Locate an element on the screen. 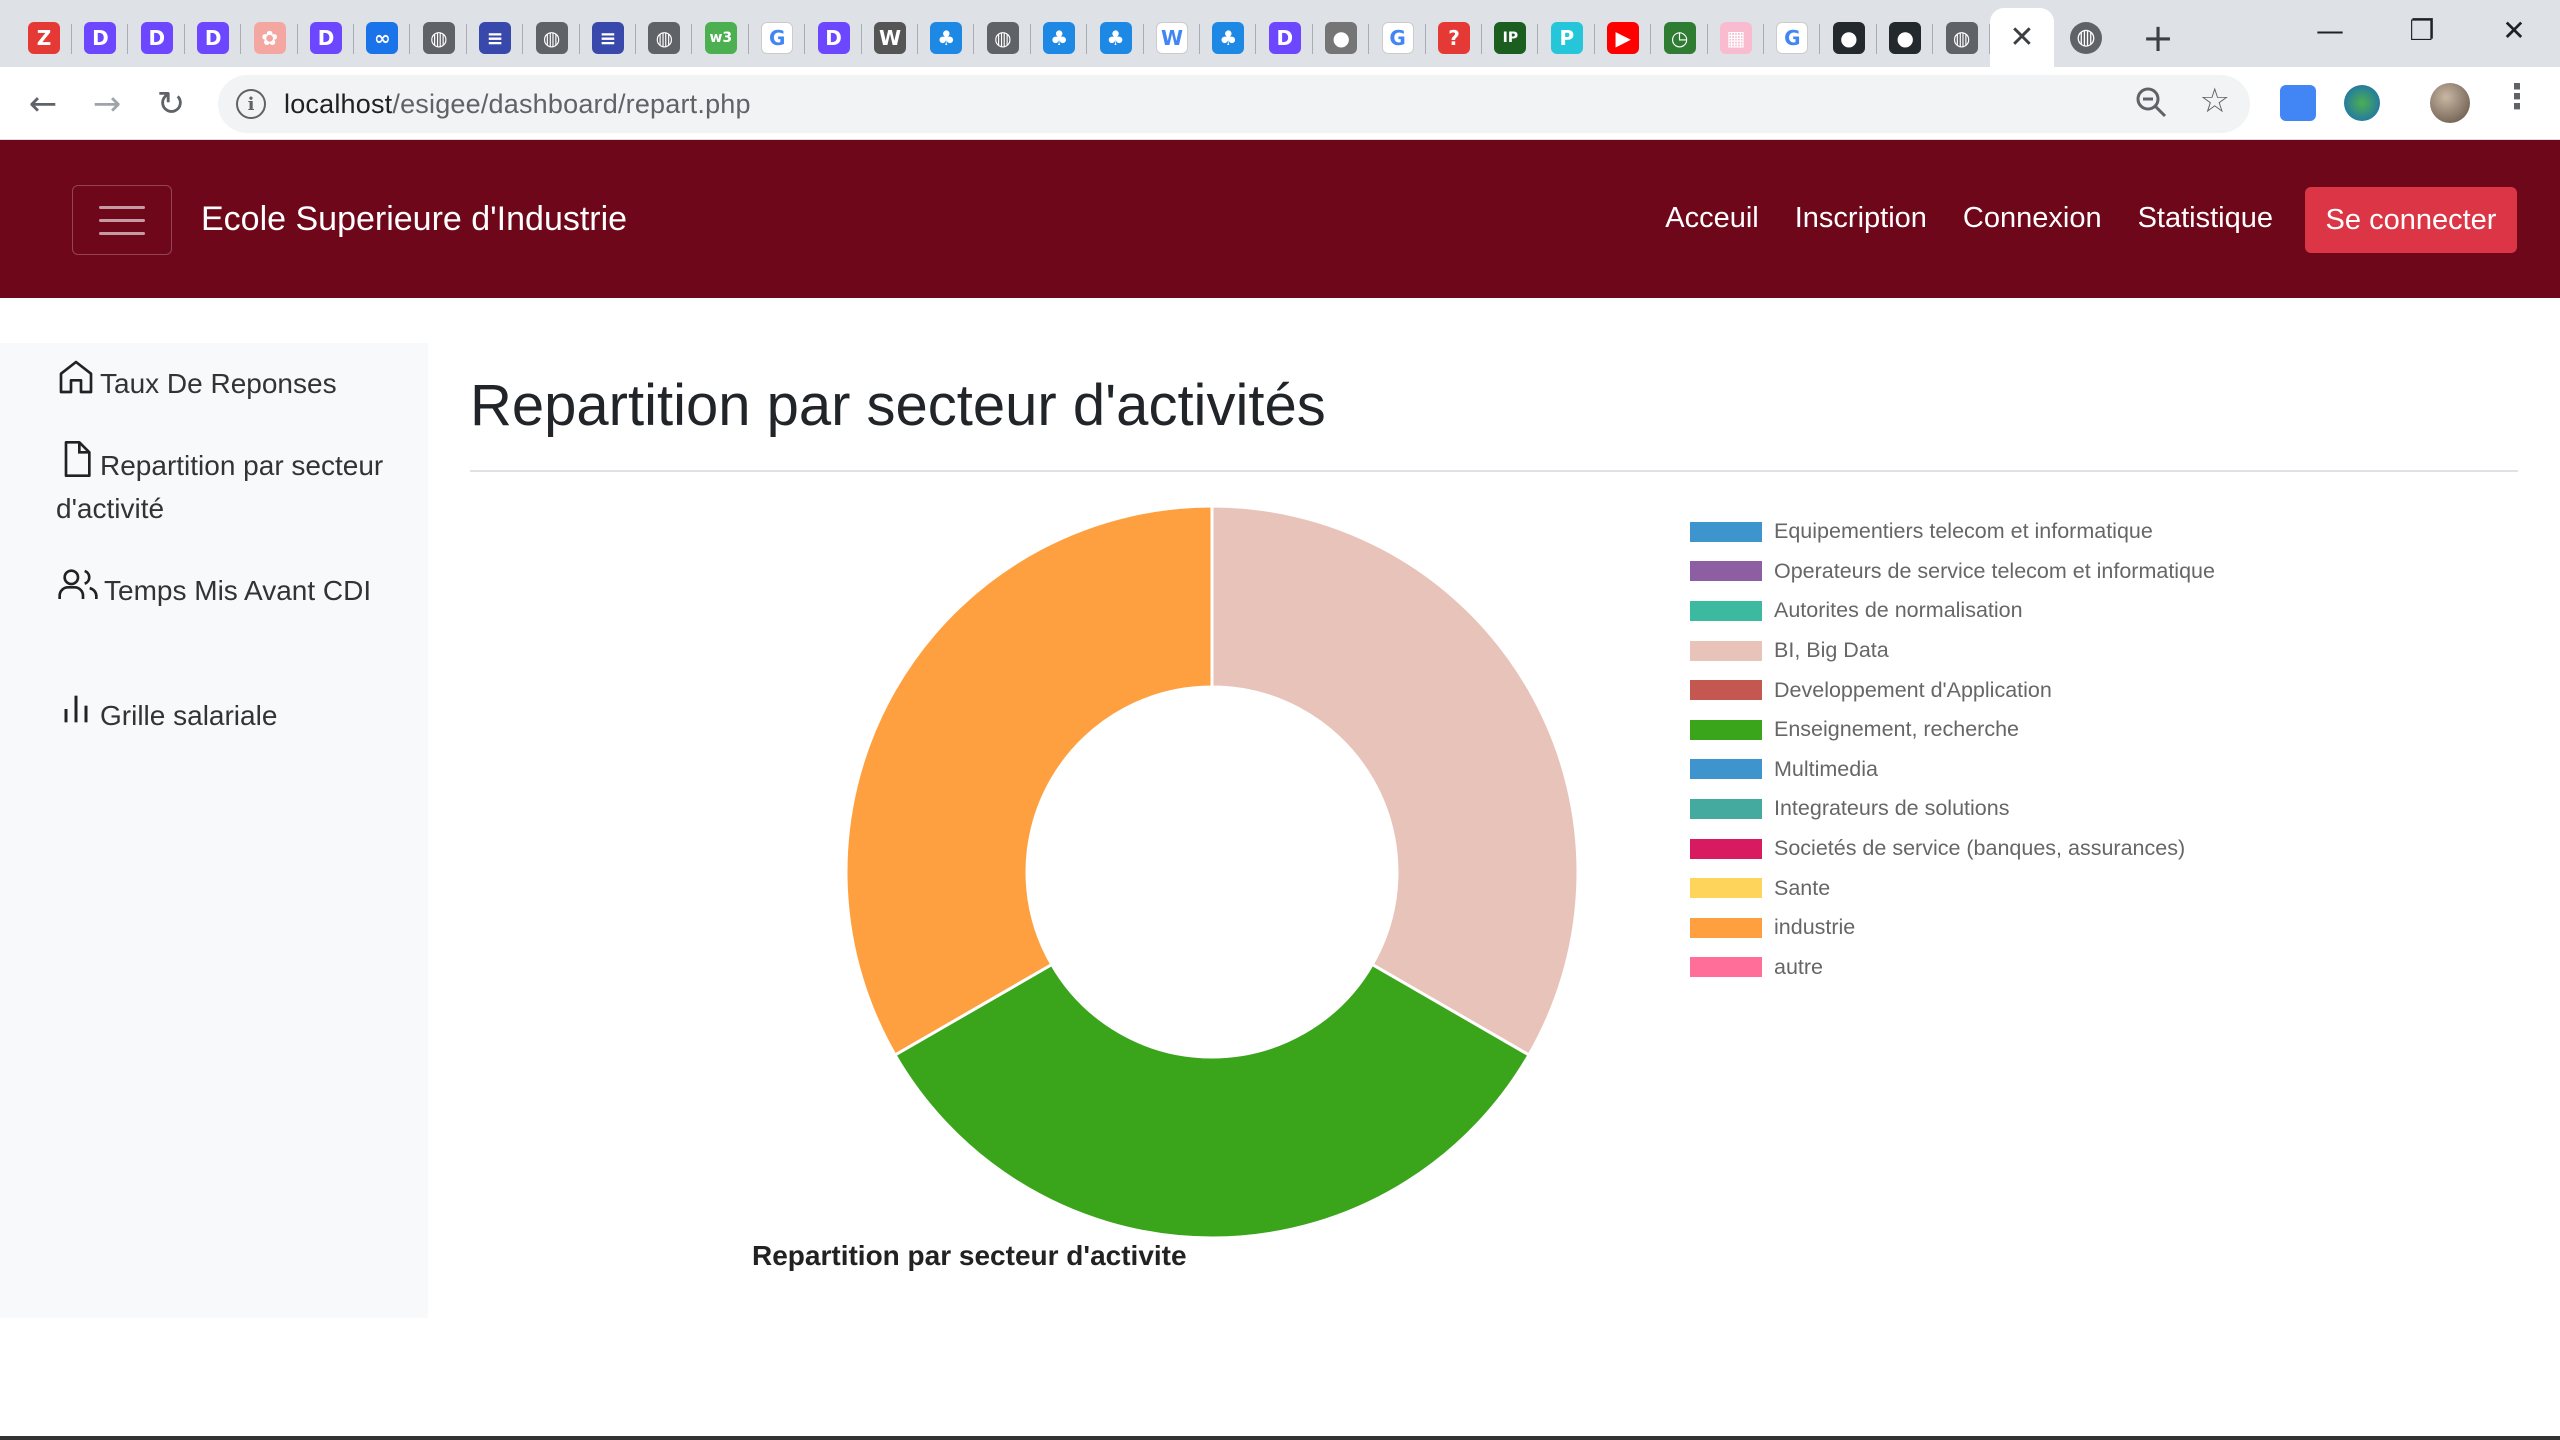 This screenshot has height=1440, width=2560. globe-extension-icon is located at coordinates (2362, 103).